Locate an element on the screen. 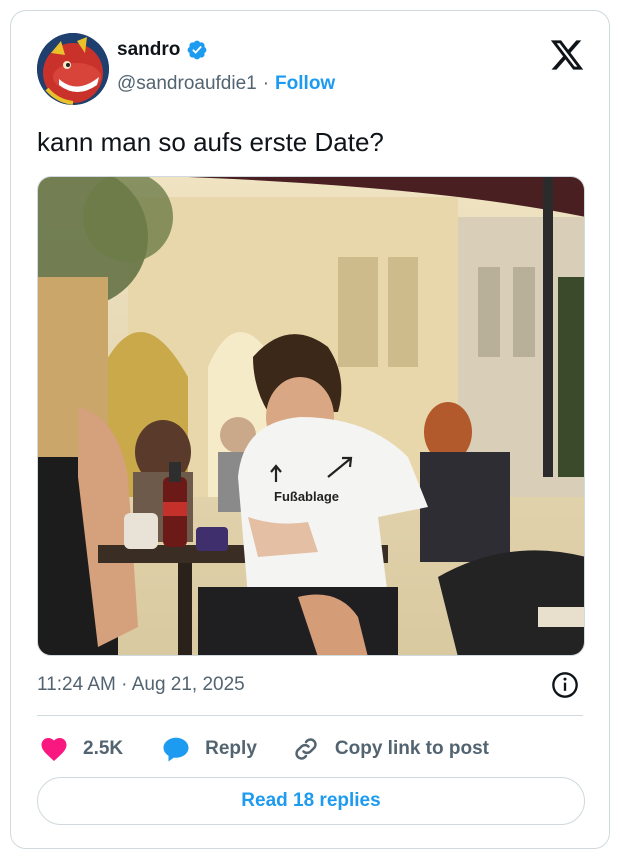  divider is located at coordinates (310, 715).